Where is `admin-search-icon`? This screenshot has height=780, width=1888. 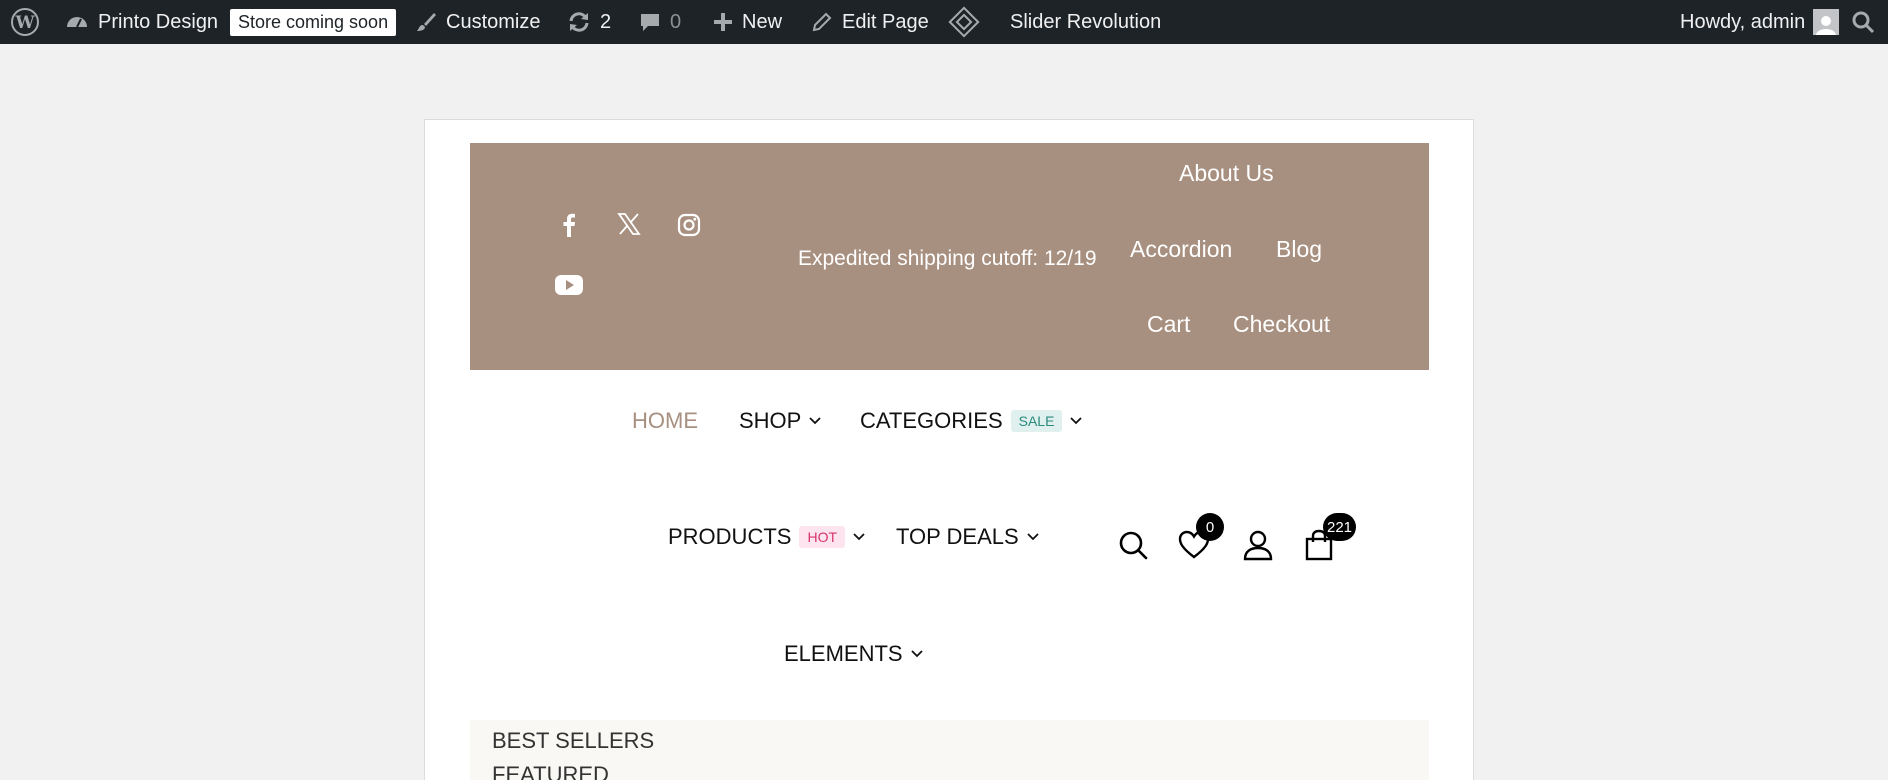 admin-search-icon is located at coordinates (1863, 22).